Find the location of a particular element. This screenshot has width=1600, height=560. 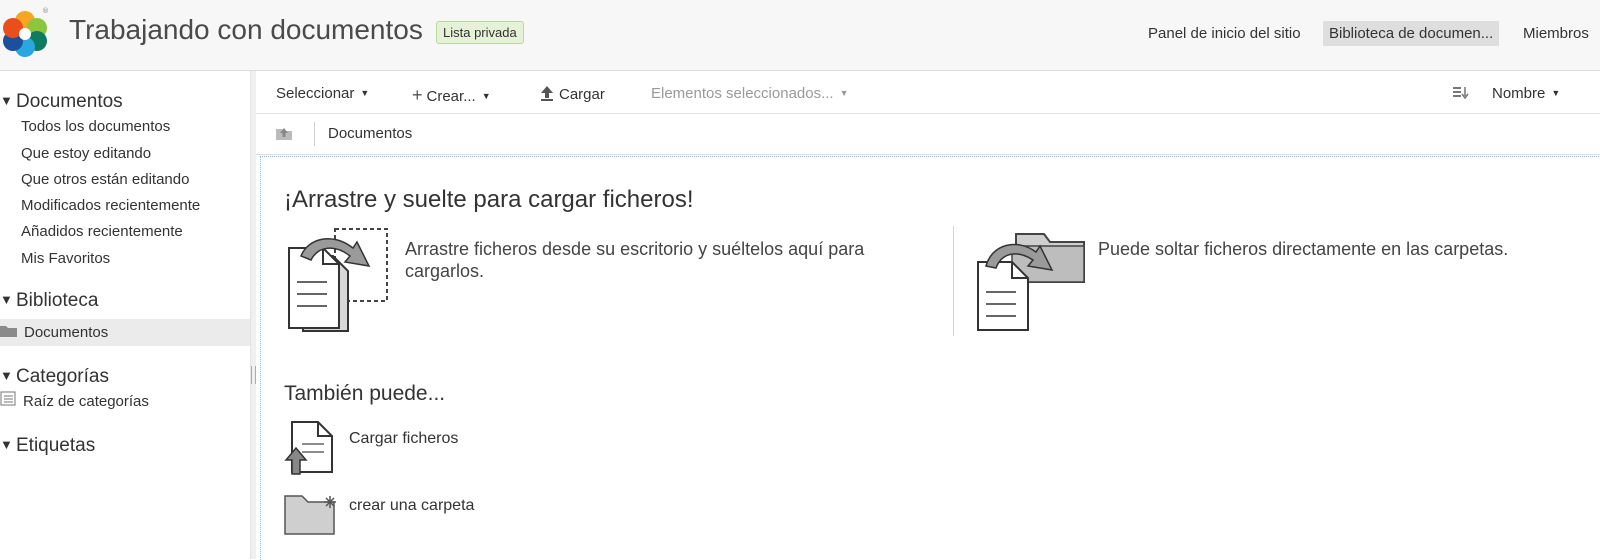

sort-direction-icon is located at coordinates (1461, 93).